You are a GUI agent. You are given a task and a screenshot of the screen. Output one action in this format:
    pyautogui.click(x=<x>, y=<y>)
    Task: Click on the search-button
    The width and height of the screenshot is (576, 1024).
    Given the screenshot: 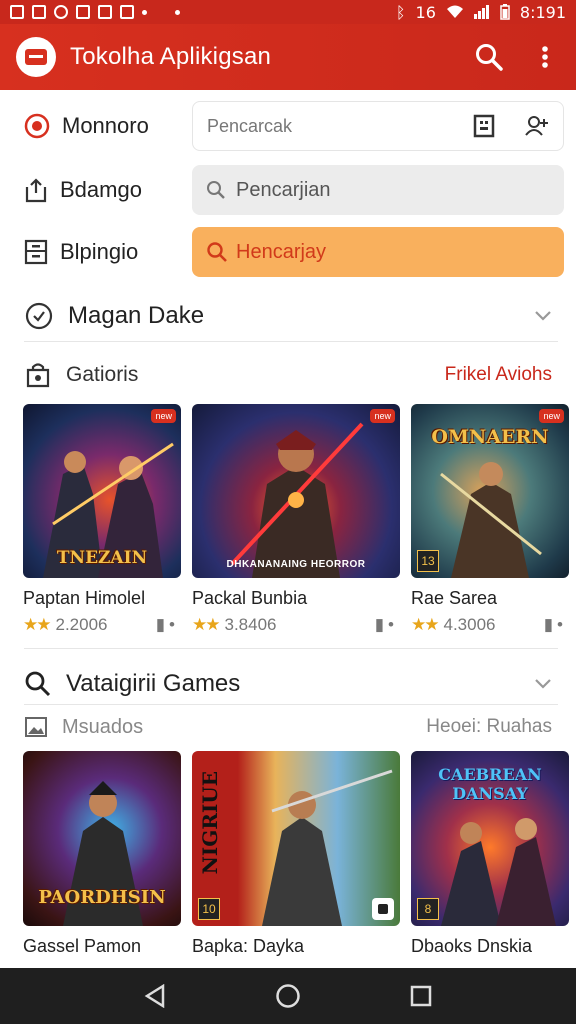 What is the action you would take?
    pyautogui.click(x=489, y=57)
    